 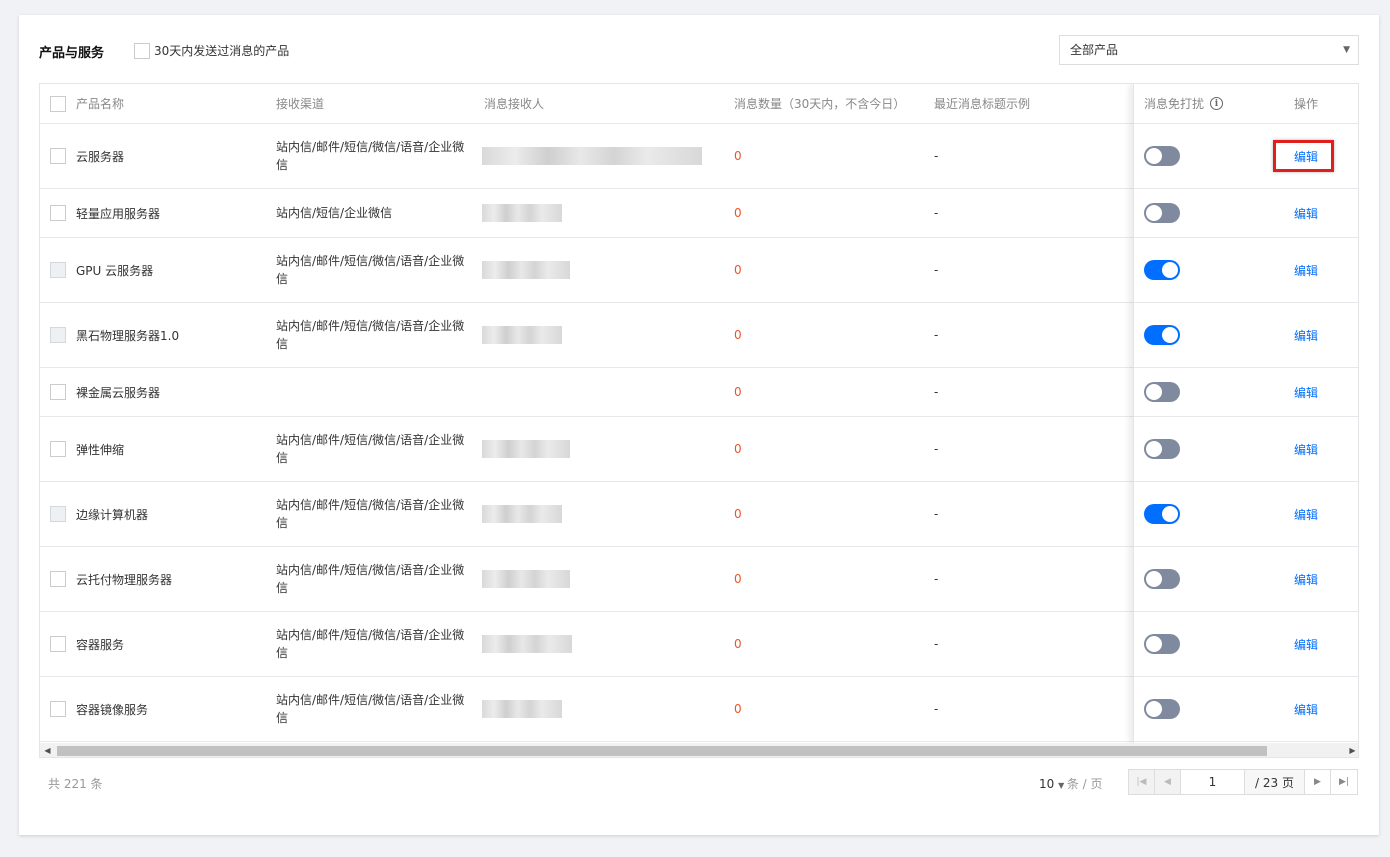 What do you see at coordinates (1184, 103) in the screenshot?
I see `col-dnd: 消息免打扰 i` at bounding box center [1184, 103].